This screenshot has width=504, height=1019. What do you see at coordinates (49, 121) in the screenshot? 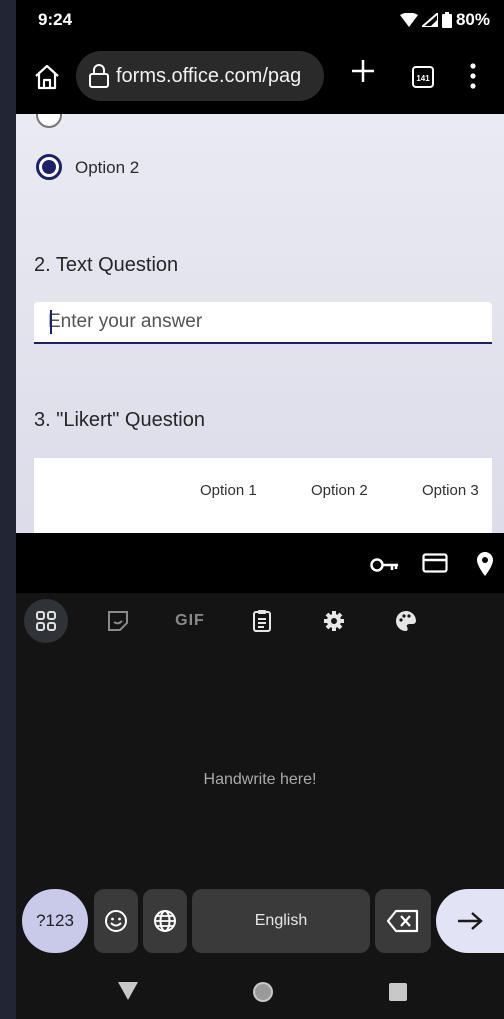
I see `option-1-radio` at bounding box center [49, 121].